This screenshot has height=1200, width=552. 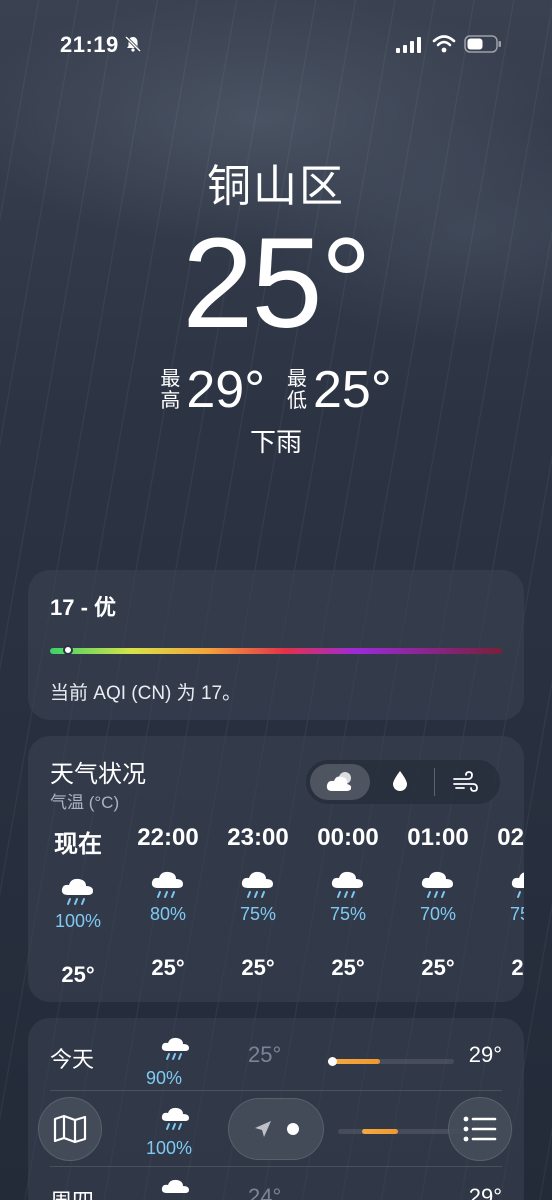 What do you see at coordinates (277, 283) in the screenshot?
I see `current-temperature: 25°` at bounding box center [277, 283].